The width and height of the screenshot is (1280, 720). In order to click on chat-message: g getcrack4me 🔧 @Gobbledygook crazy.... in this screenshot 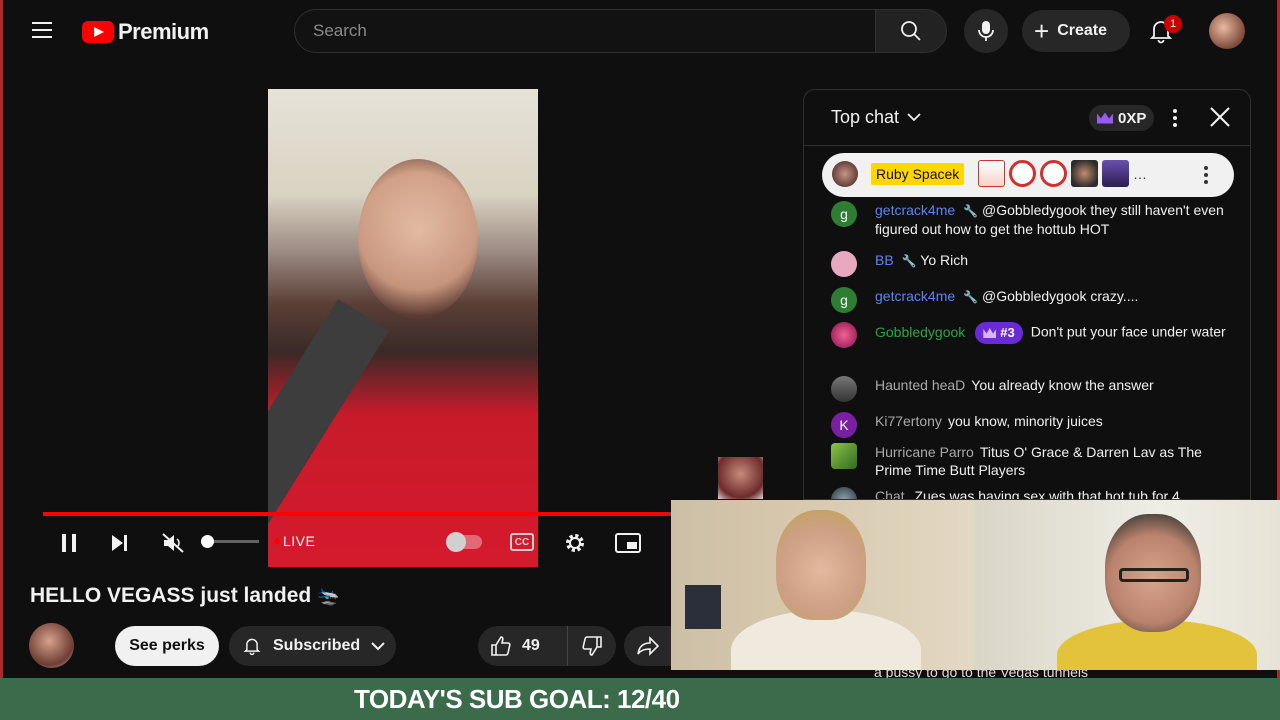, I will do `click(1031, 300)`.